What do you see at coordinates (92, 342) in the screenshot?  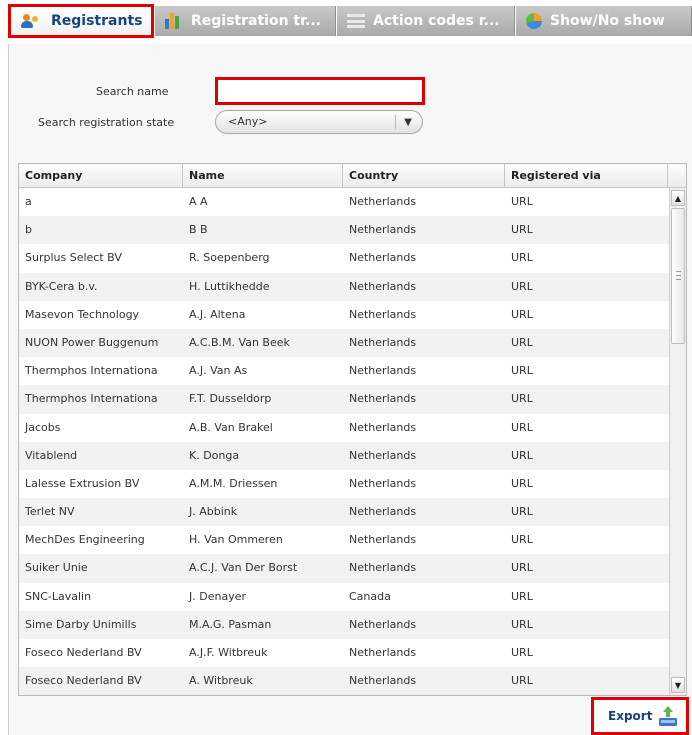 I see `cell-company: NUON Power Buggenum` at bounding box center [92, 342].